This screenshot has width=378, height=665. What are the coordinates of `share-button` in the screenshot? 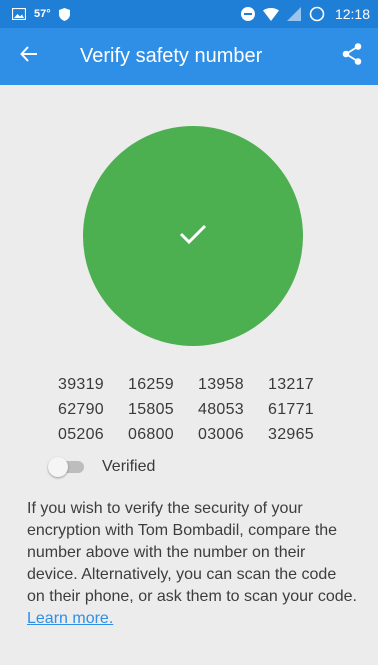 It's located at (352, 56).